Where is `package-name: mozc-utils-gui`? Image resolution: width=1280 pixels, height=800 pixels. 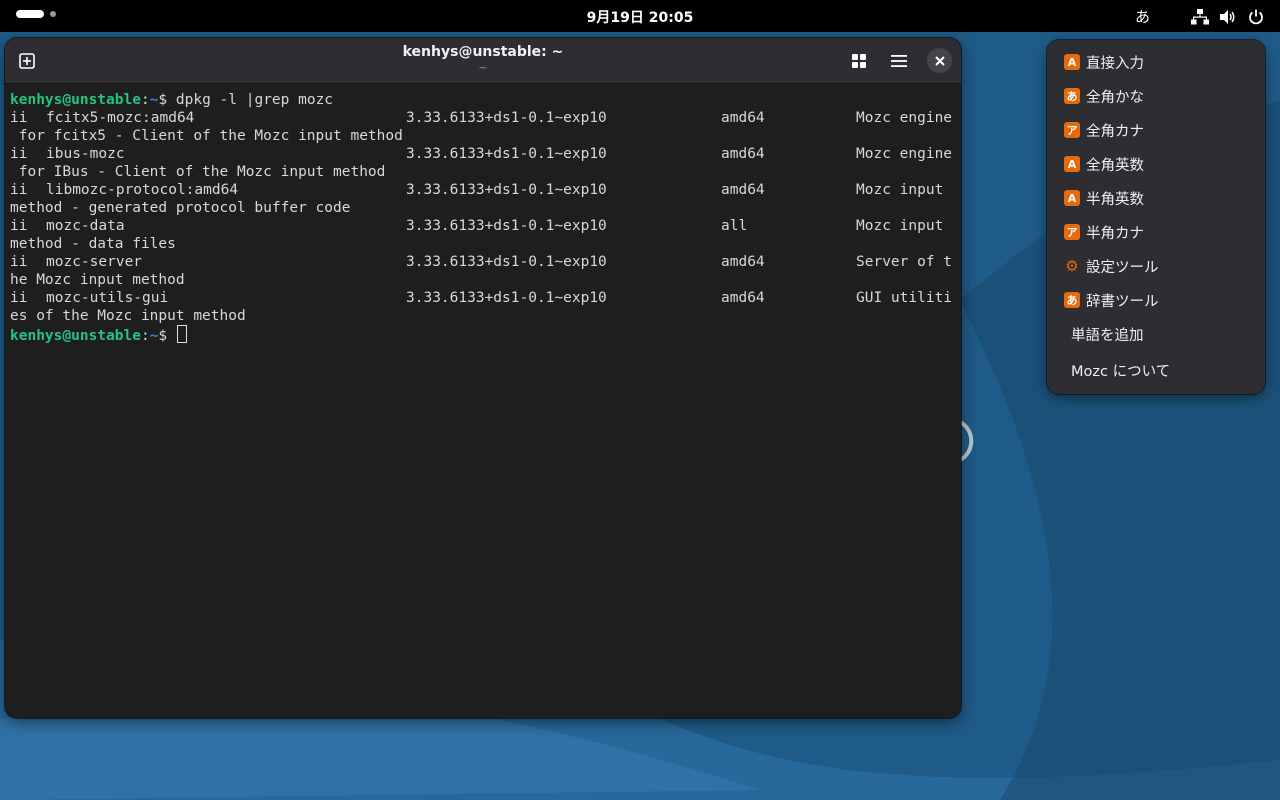 package-name: mozc-utils-gui is located at coordinates (107, 298).